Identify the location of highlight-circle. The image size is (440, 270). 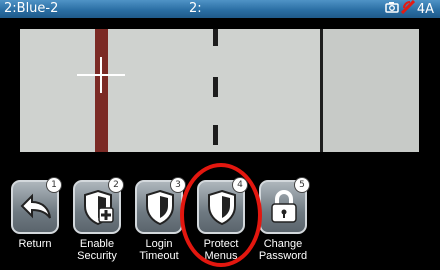
(221, 215).